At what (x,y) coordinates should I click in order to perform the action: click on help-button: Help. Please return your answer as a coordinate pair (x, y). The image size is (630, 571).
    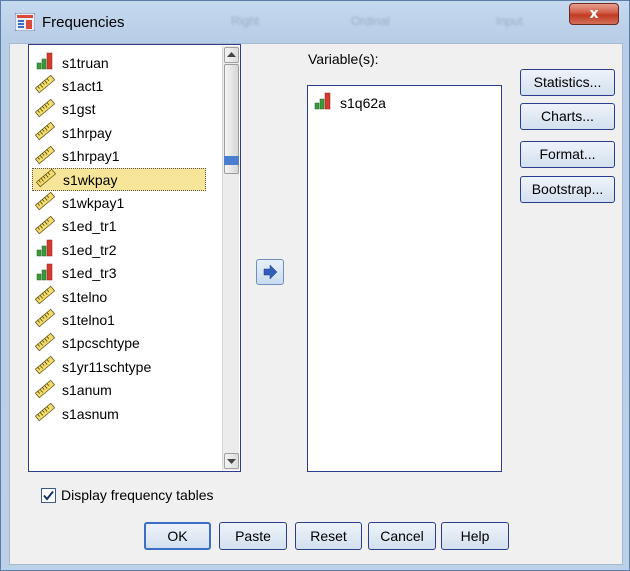
    Looking at the image, I should click on (475, 536).